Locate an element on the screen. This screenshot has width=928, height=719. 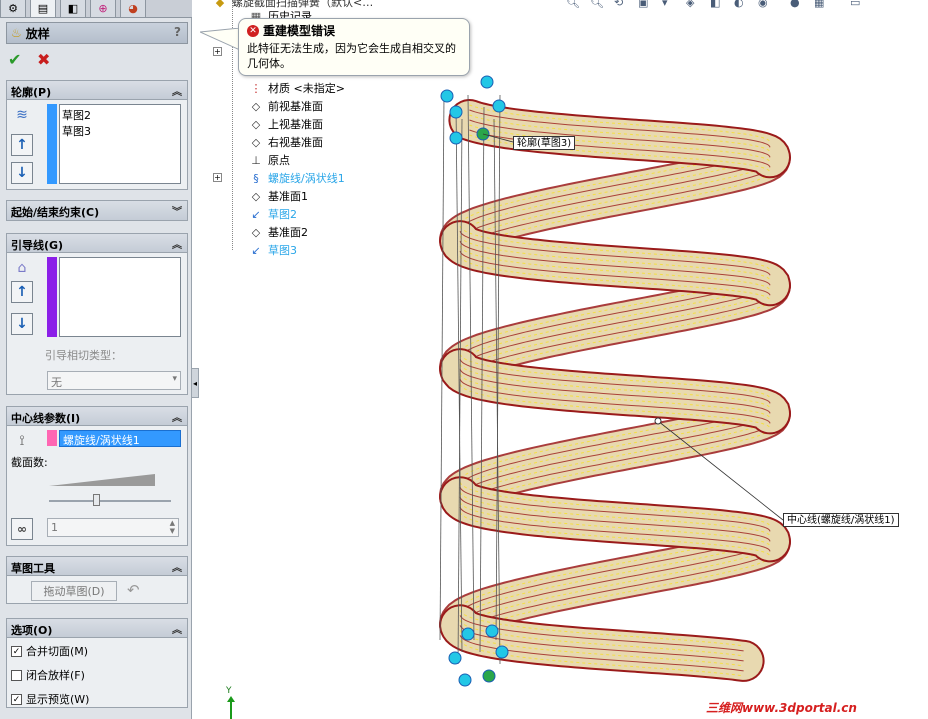
tree-item: ◇ 基准面1 is located at coordinates (278, 196).